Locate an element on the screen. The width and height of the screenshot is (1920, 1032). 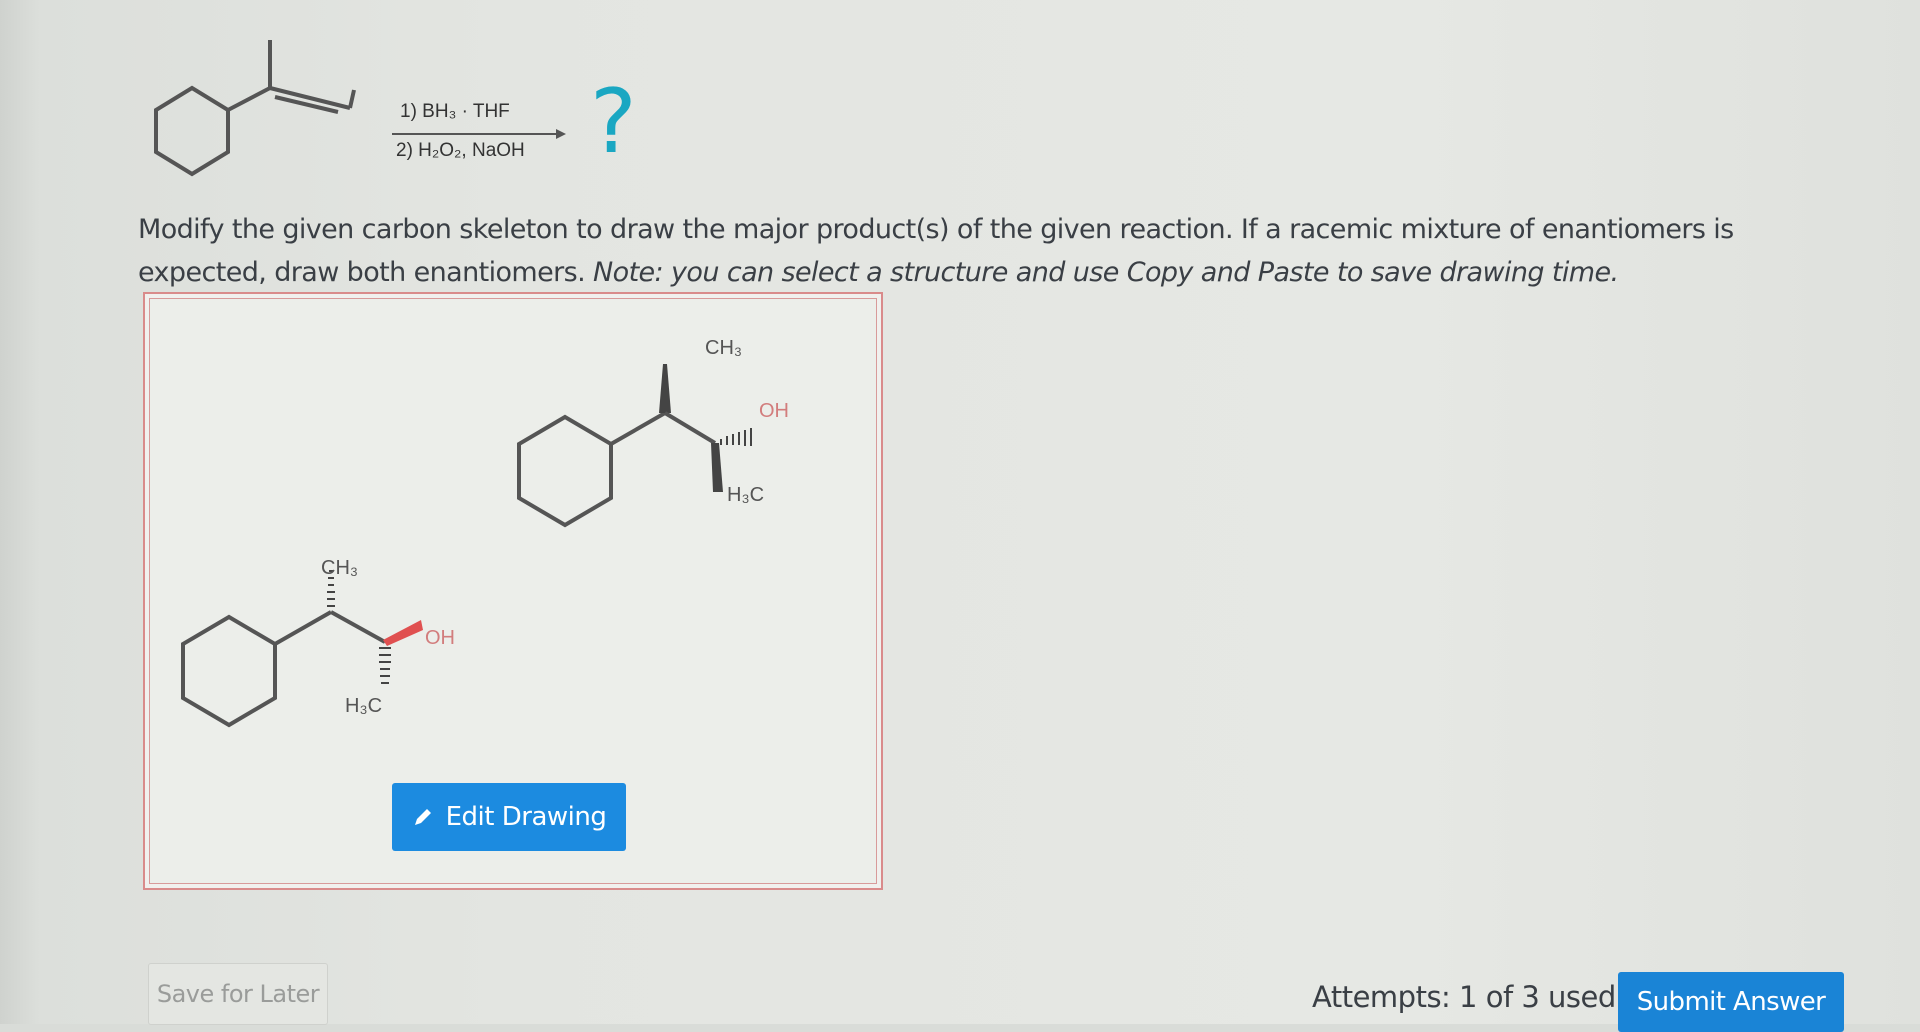
save-for-later-button: Save for Later is located at coordinates (238, 994).